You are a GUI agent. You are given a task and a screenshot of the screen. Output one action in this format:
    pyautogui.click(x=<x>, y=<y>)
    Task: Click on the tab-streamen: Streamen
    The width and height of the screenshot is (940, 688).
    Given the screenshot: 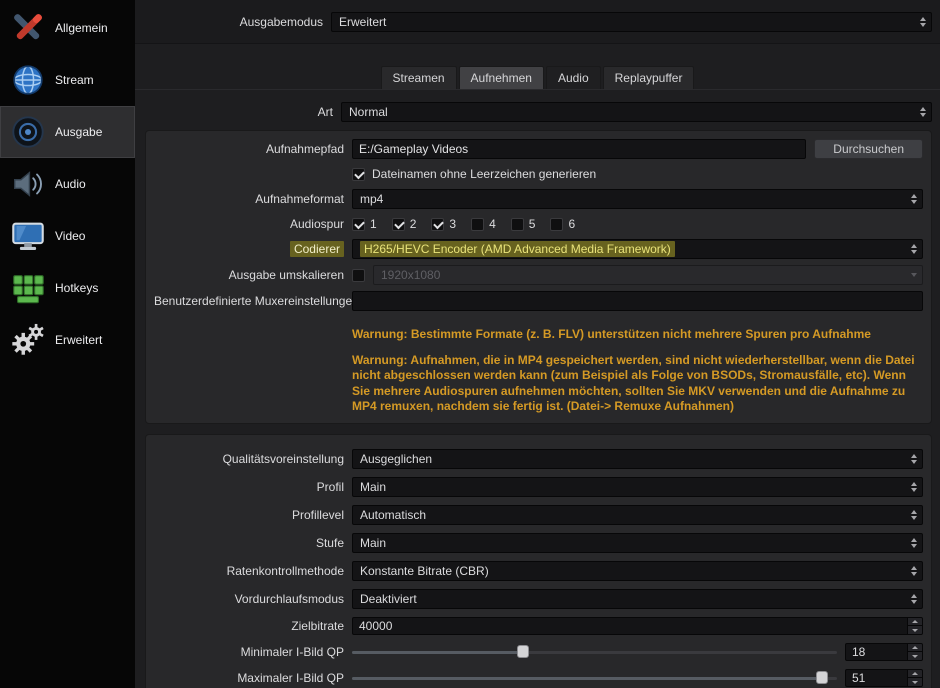 What is the action you would take?
    pyautogui.click(x=418, y=77)
    